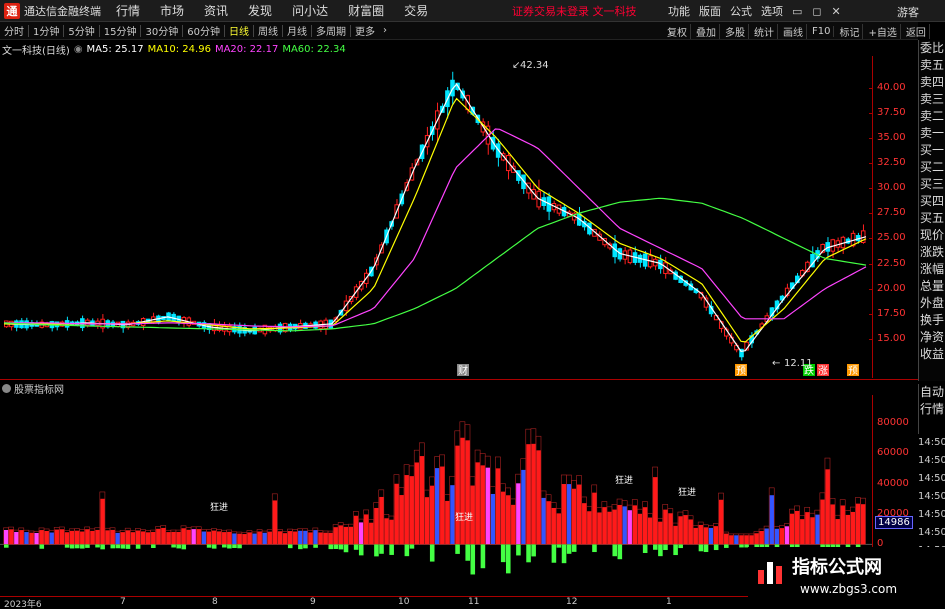 Image resolution: width=945 pixels, height=609 pixels. What do you see at coordinates (932, 252) in the screenshot?
I see `side-tab: 涨跌` at bounding box center [932, 252].